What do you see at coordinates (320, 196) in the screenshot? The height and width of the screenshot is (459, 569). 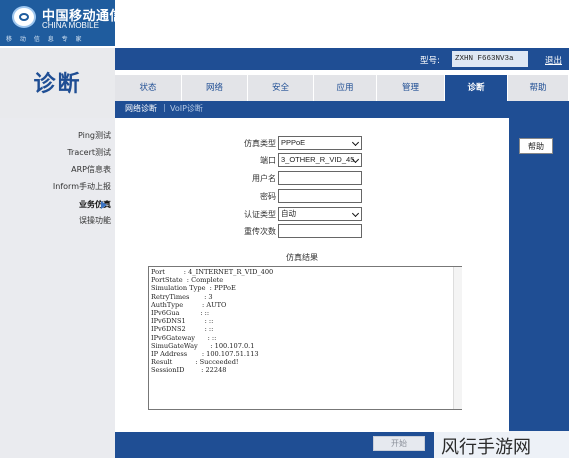 I see `password-input` at bounding box center [320, 196].